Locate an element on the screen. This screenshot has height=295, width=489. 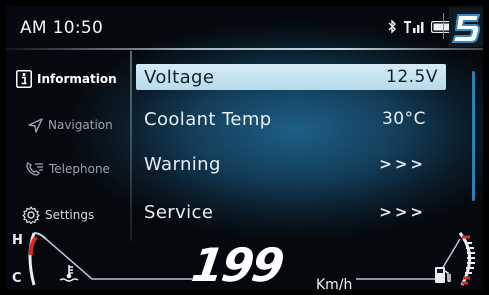
signal-icon is located at coordinates (414, 26).